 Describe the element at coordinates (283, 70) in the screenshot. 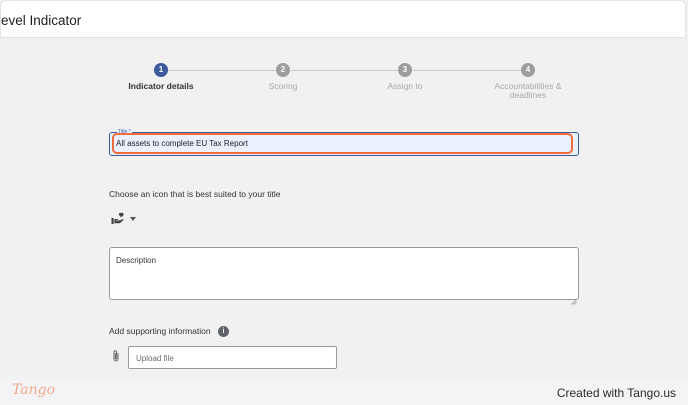

I see `step-number: 2` at that location.